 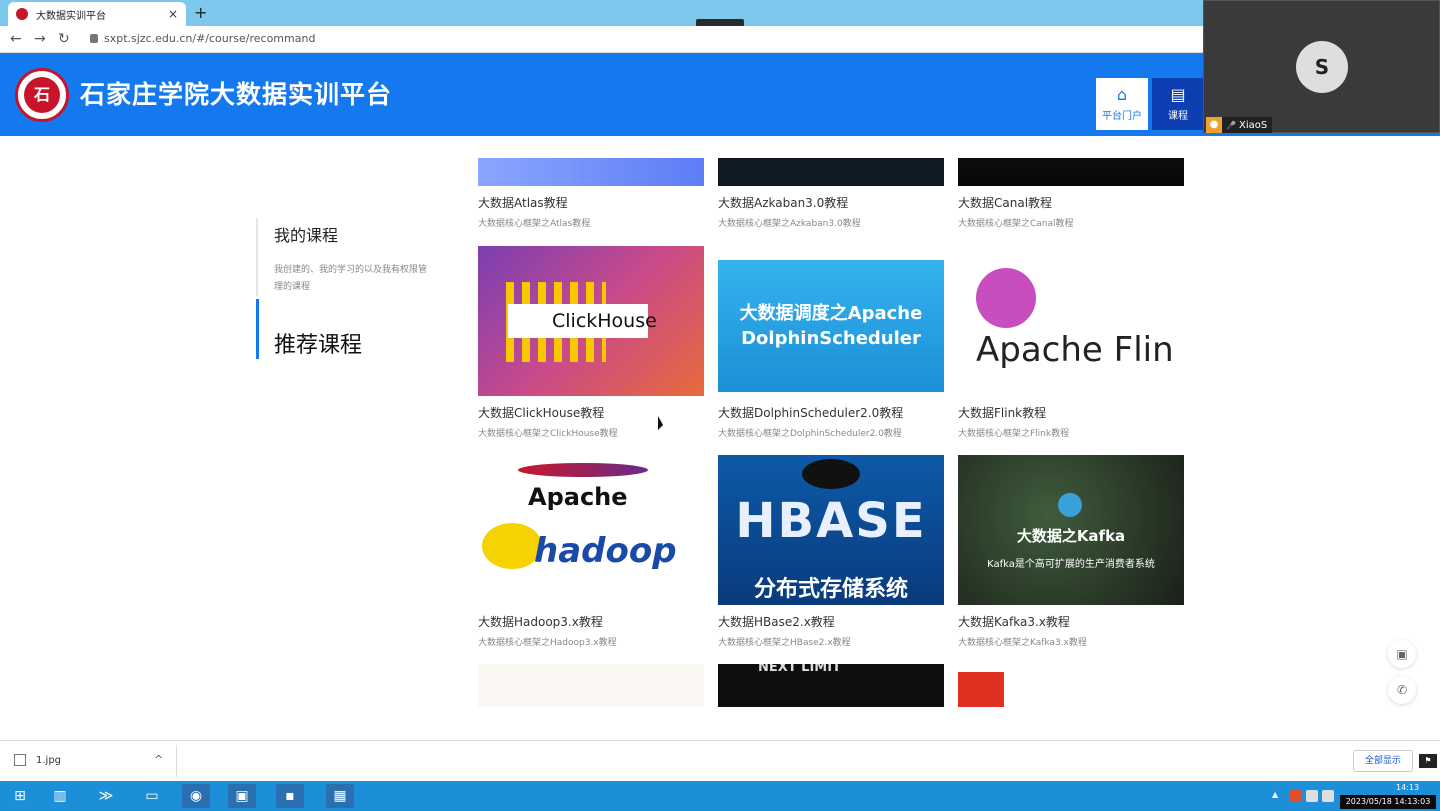 What do you see at coordinates (1002, 413) in the screenshot?
I see `course-title: 大数据Flink教程` at bounding box center [1002, 413].